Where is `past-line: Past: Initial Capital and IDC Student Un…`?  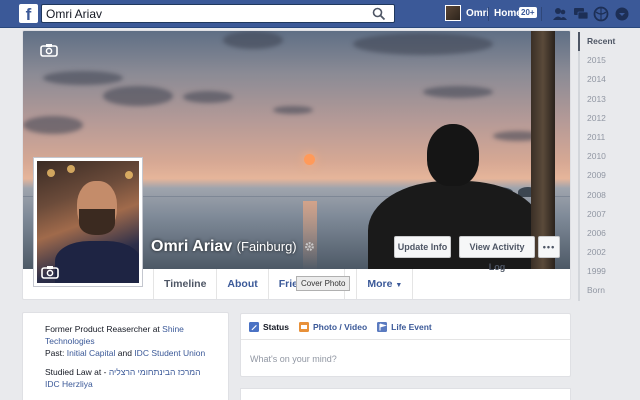 past-line: Past: Initial Capital and IDC Student Un… is located at coordinates (130, 353).